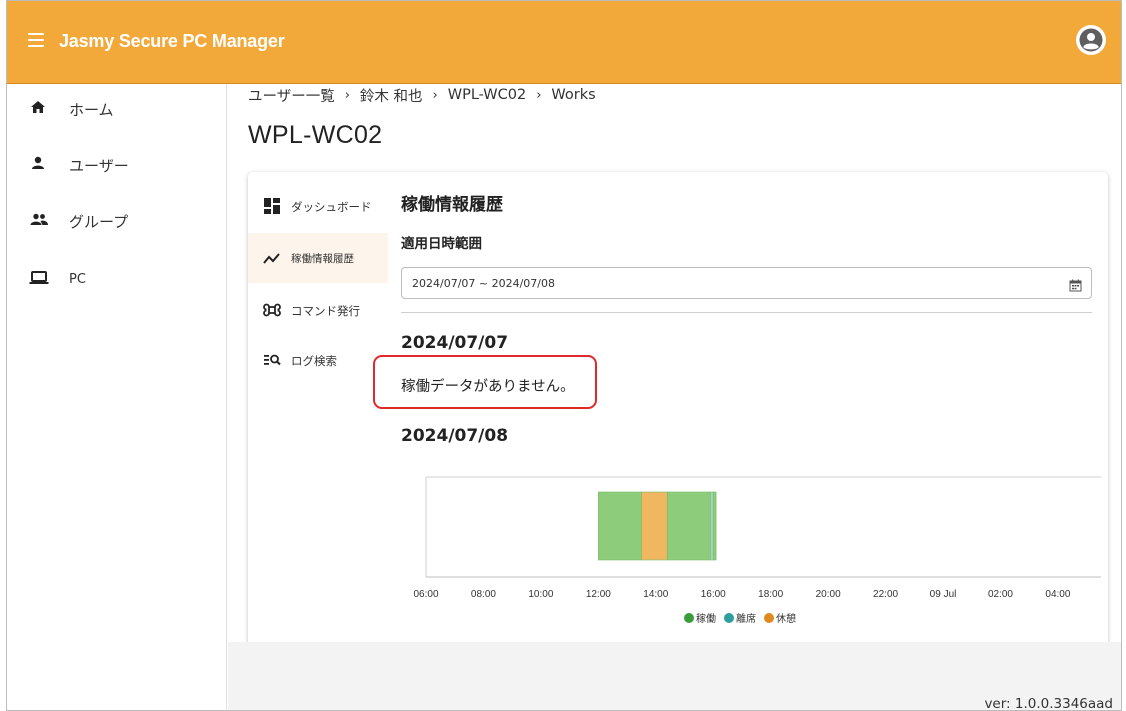  Describe the element at coordinates (452, 205) in the screenshot. I see `section-title: 稼働情報履歴` at that location.